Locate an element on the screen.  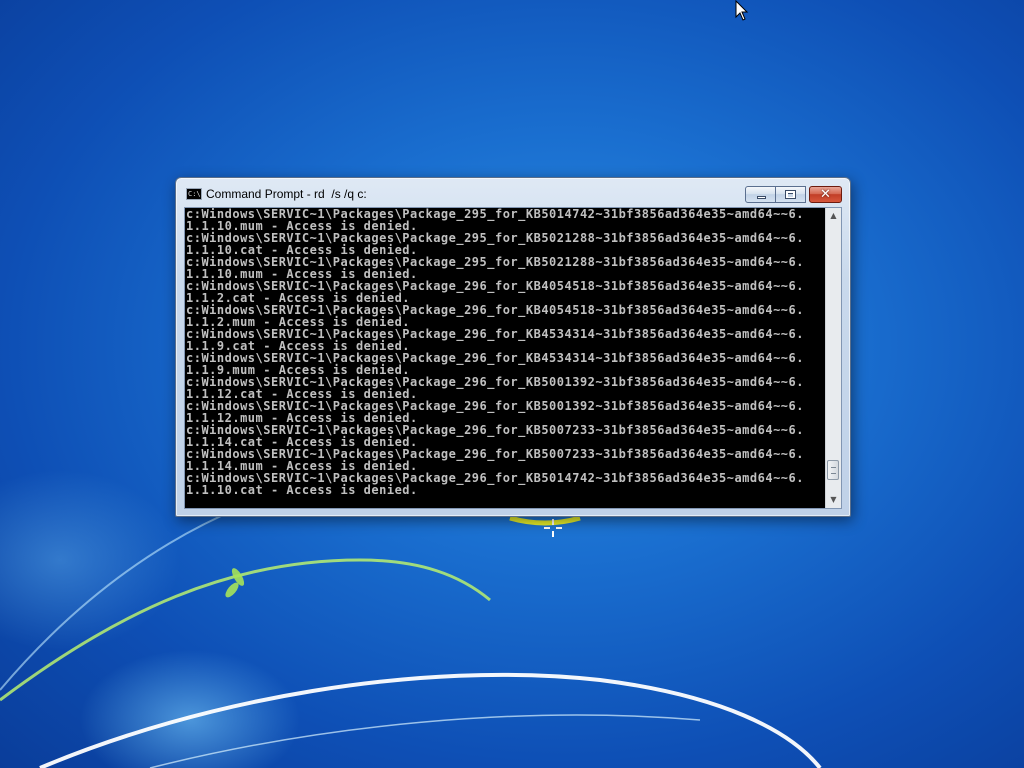
cmd-icon: C:\ is located at coordinates (194, 194).